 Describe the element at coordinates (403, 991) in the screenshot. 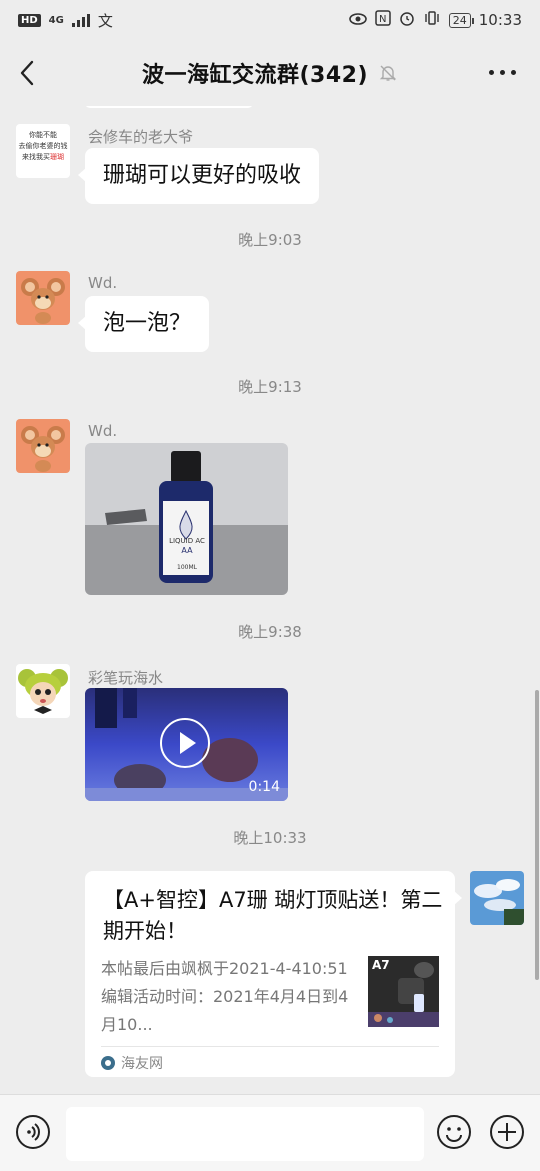

I see `link-card-thumbnail: A7` at that location.